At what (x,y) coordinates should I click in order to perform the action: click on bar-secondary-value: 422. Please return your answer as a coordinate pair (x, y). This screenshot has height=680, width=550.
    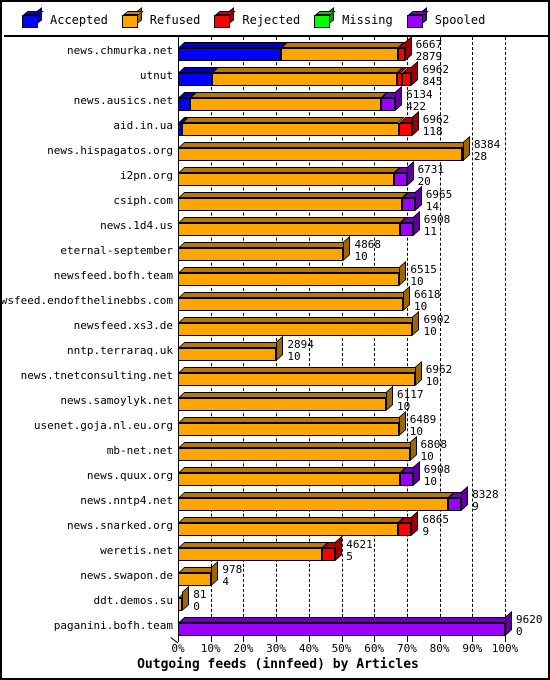
    Looking at the image, I should click on (416, 106).